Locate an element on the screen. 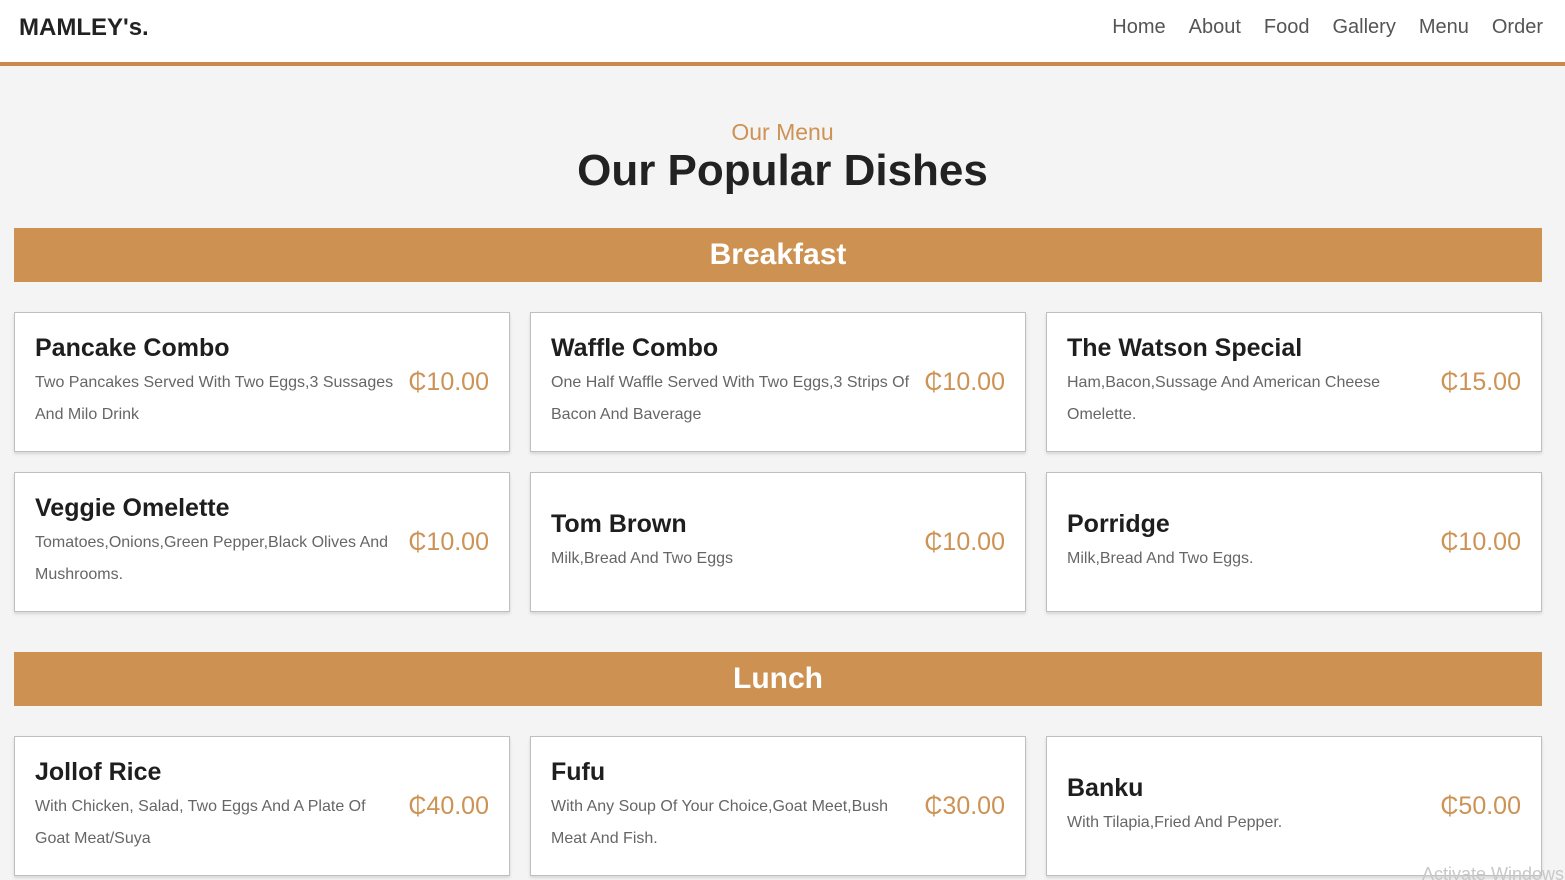 The height and width of the screenshot is (880, 1565). menu-card: Tom Brown Milk,Bread And Two Eggs ₵10.00 is located at coordinates (778, 542).